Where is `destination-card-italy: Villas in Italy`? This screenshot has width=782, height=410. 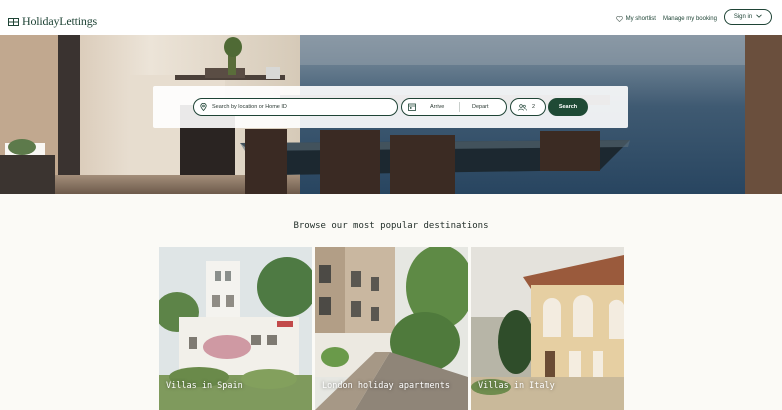 destination-card-italy: Villas in Italy is located at coordinates (547, 328).